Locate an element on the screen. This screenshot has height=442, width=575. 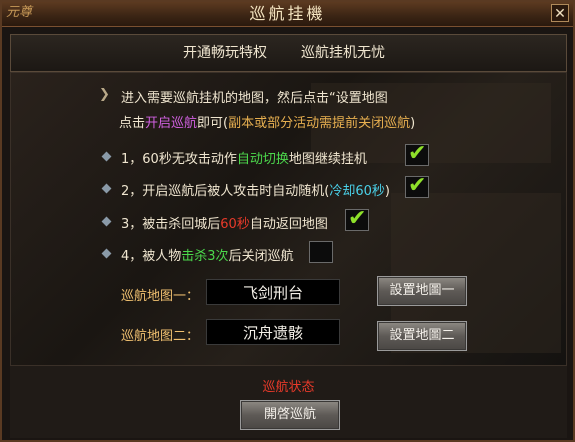
option-4-part-c: 后关闭巡航 is located at coordinates (261, 256).